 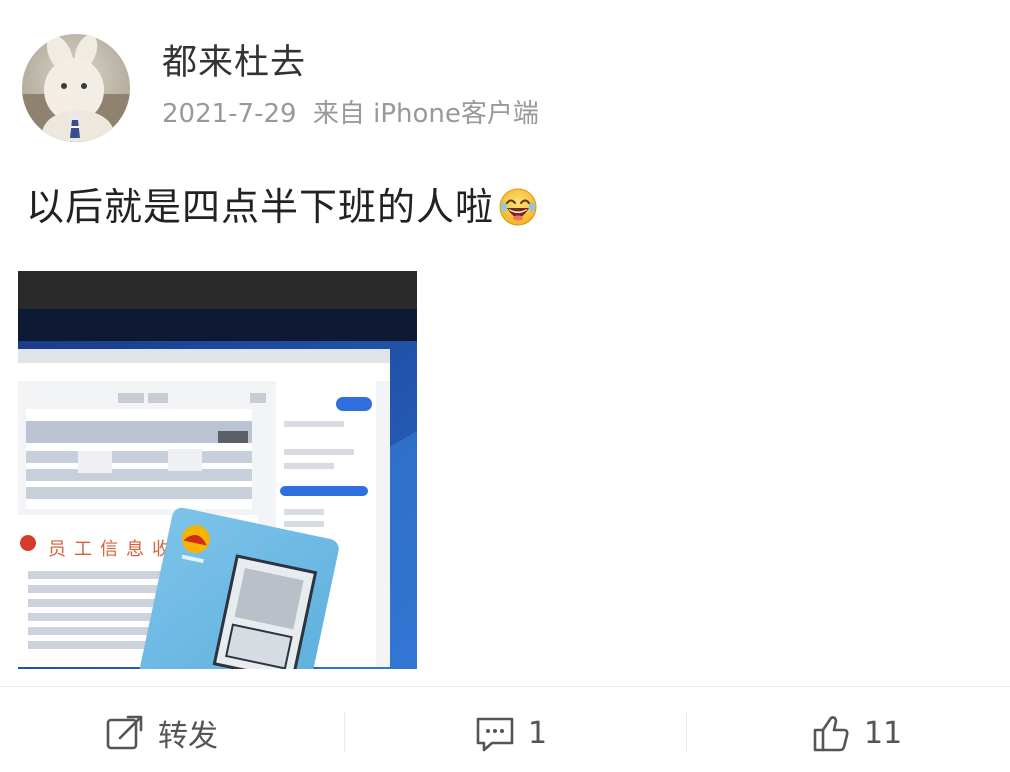 What do you see at coordinates (425, 114) in the screenshot?
I see `post-source: 来自 iPhone客户端` at bounding box center [425, 114].